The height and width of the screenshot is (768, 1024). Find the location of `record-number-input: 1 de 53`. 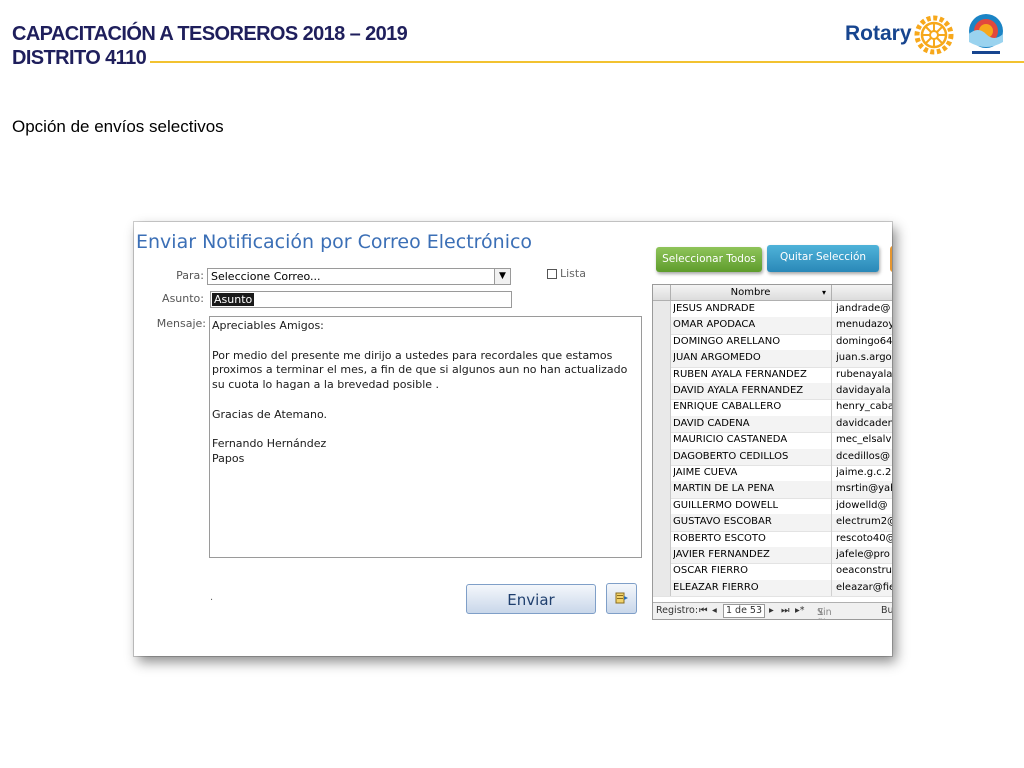

record-number-input: 1 de 53 is located at coordinates (744, 611).